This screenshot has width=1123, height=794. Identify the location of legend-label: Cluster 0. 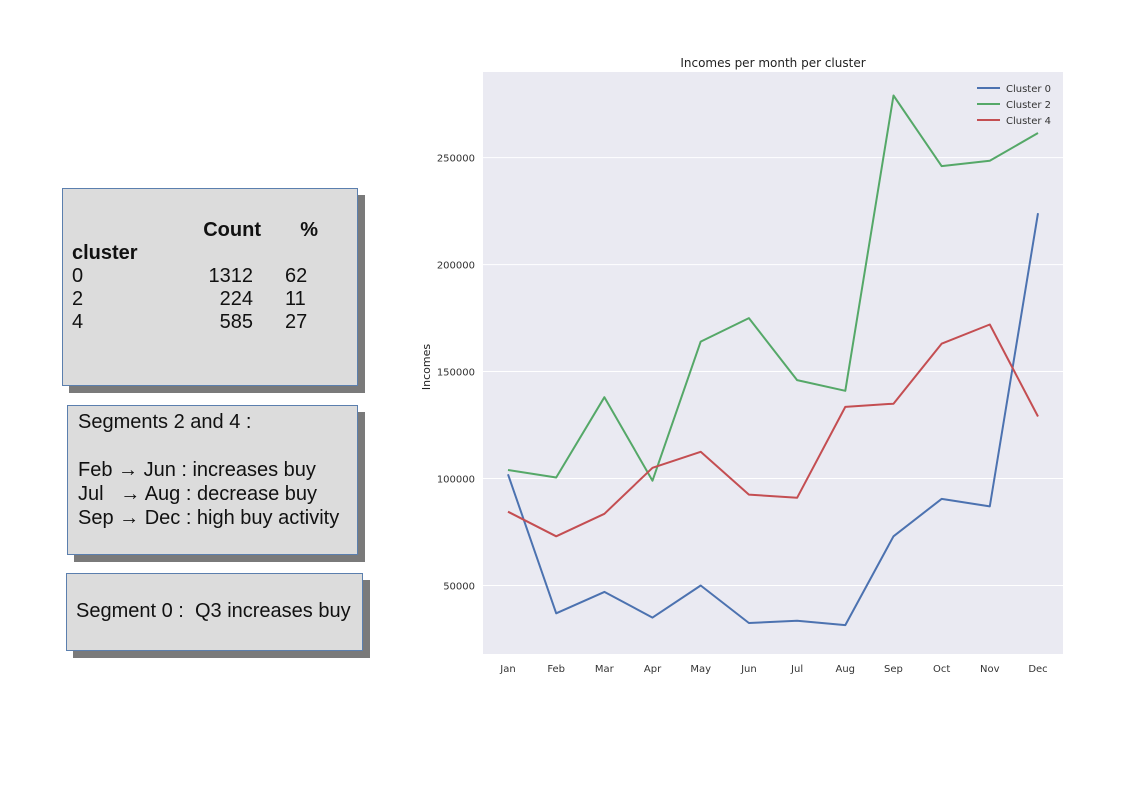
(1028, 89).